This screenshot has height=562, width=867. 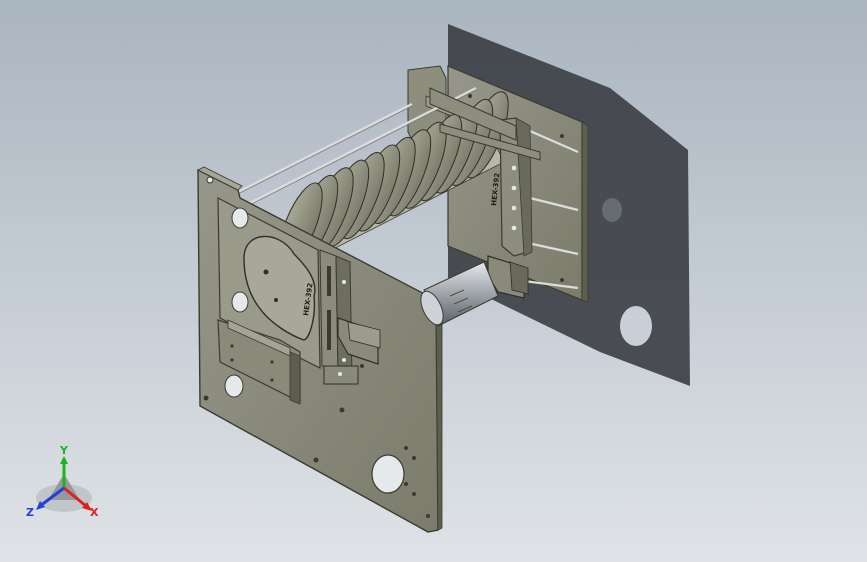 What do you see at coordinates (64, 450) in the screenshot?
I see `y-axis-label: Y` at bounding box center [64, 450].